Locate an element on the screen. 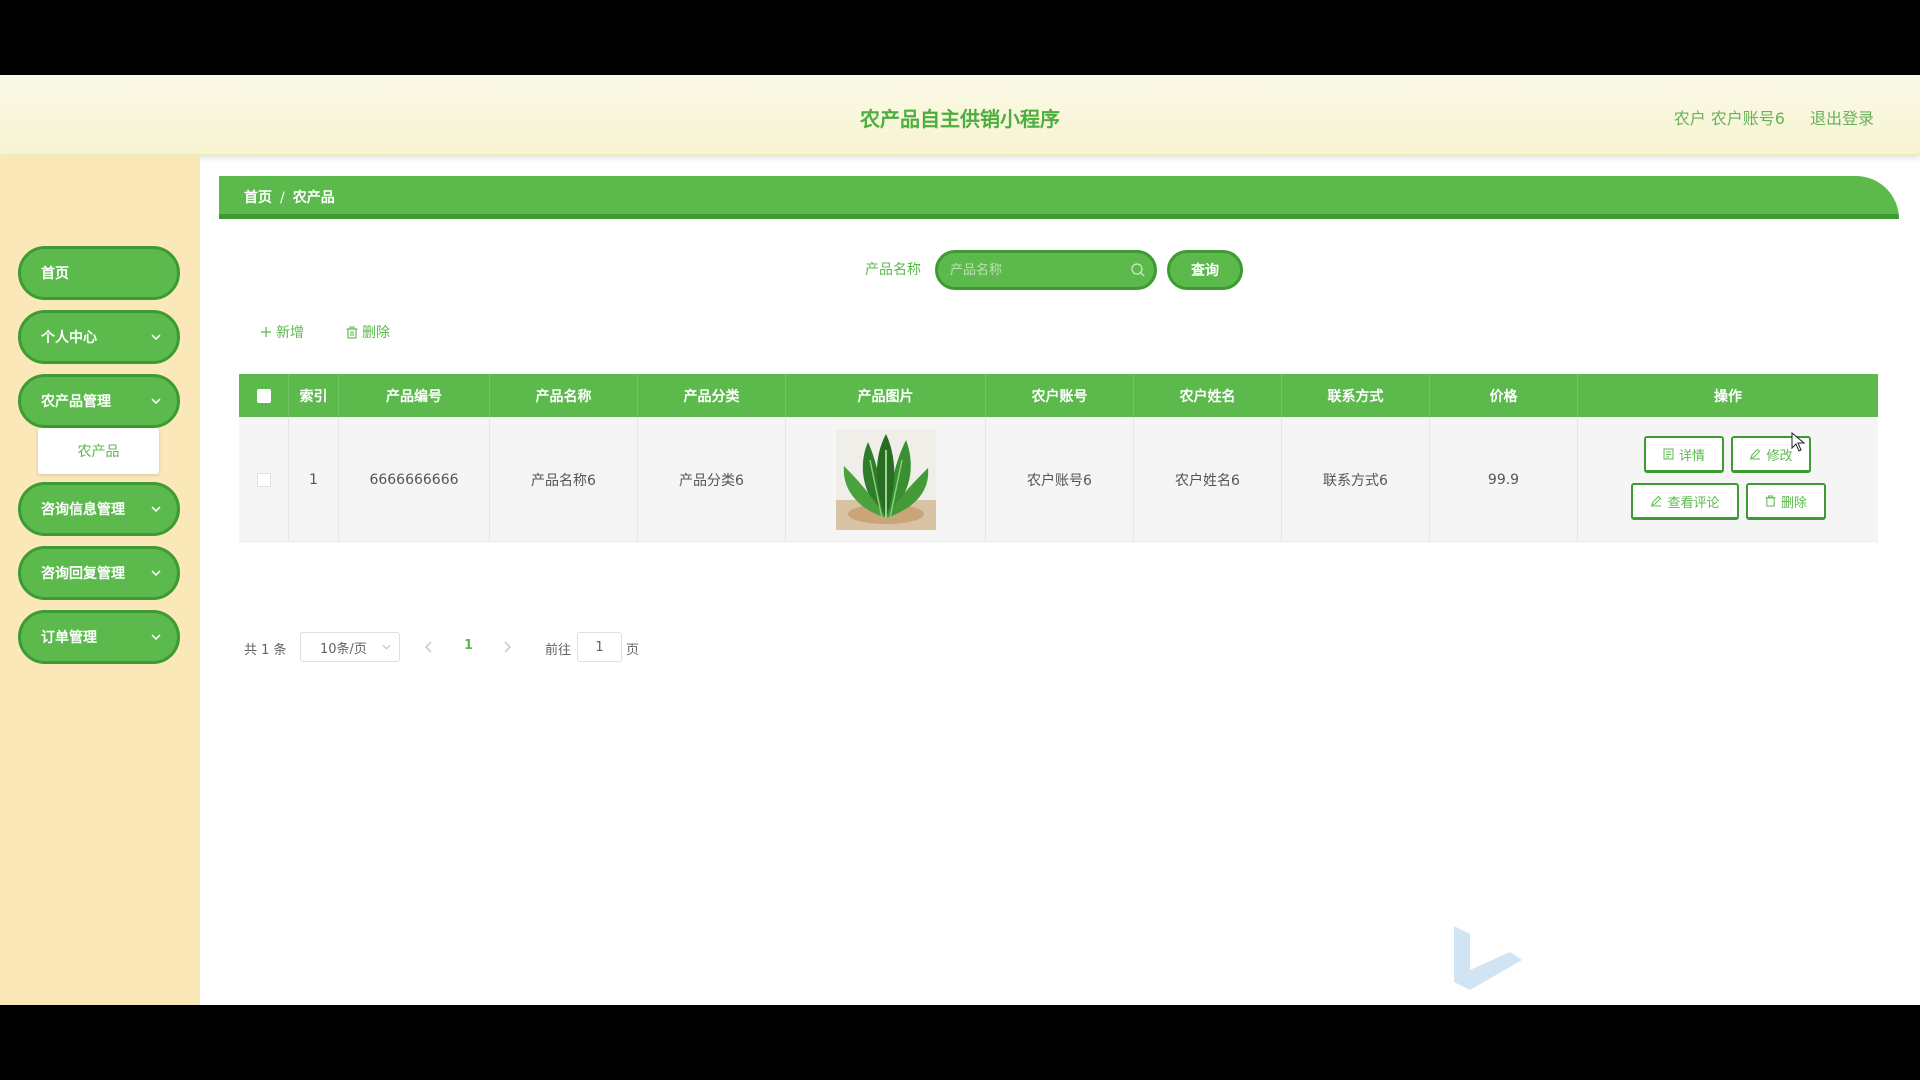  row-delete-button: 删除 is located at coordinates (1786, 501).